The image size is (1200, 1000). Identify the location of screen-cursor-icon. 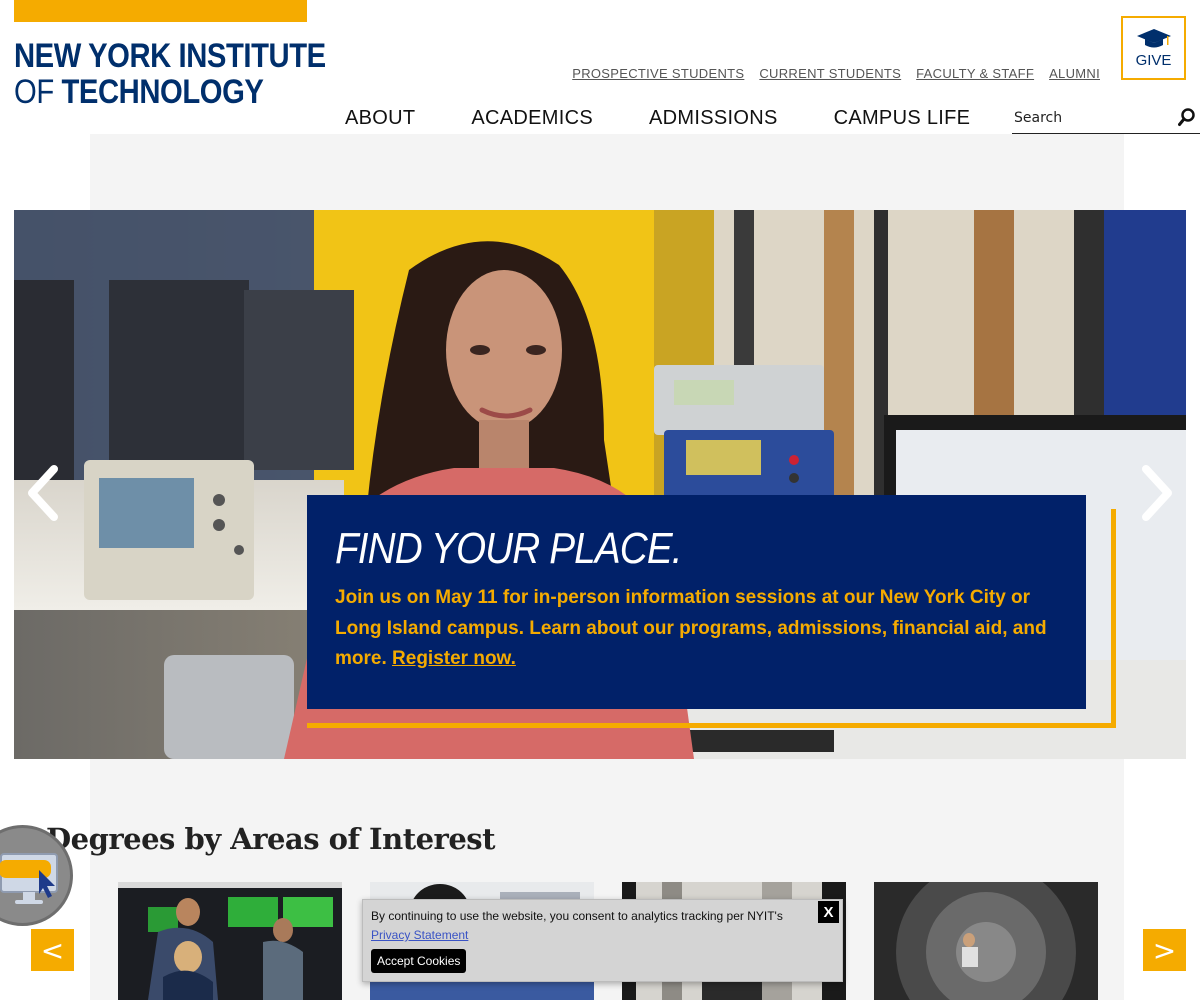
(29, 878).